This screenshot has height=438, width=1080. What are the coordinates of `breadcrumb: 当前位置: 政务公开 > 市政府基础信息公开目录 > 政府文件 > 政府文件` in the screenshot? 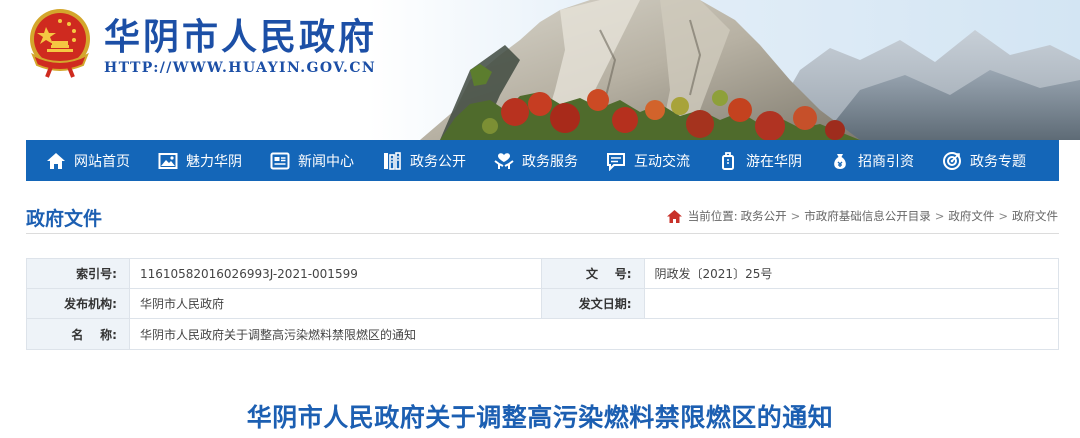 It's located at (862, 216).